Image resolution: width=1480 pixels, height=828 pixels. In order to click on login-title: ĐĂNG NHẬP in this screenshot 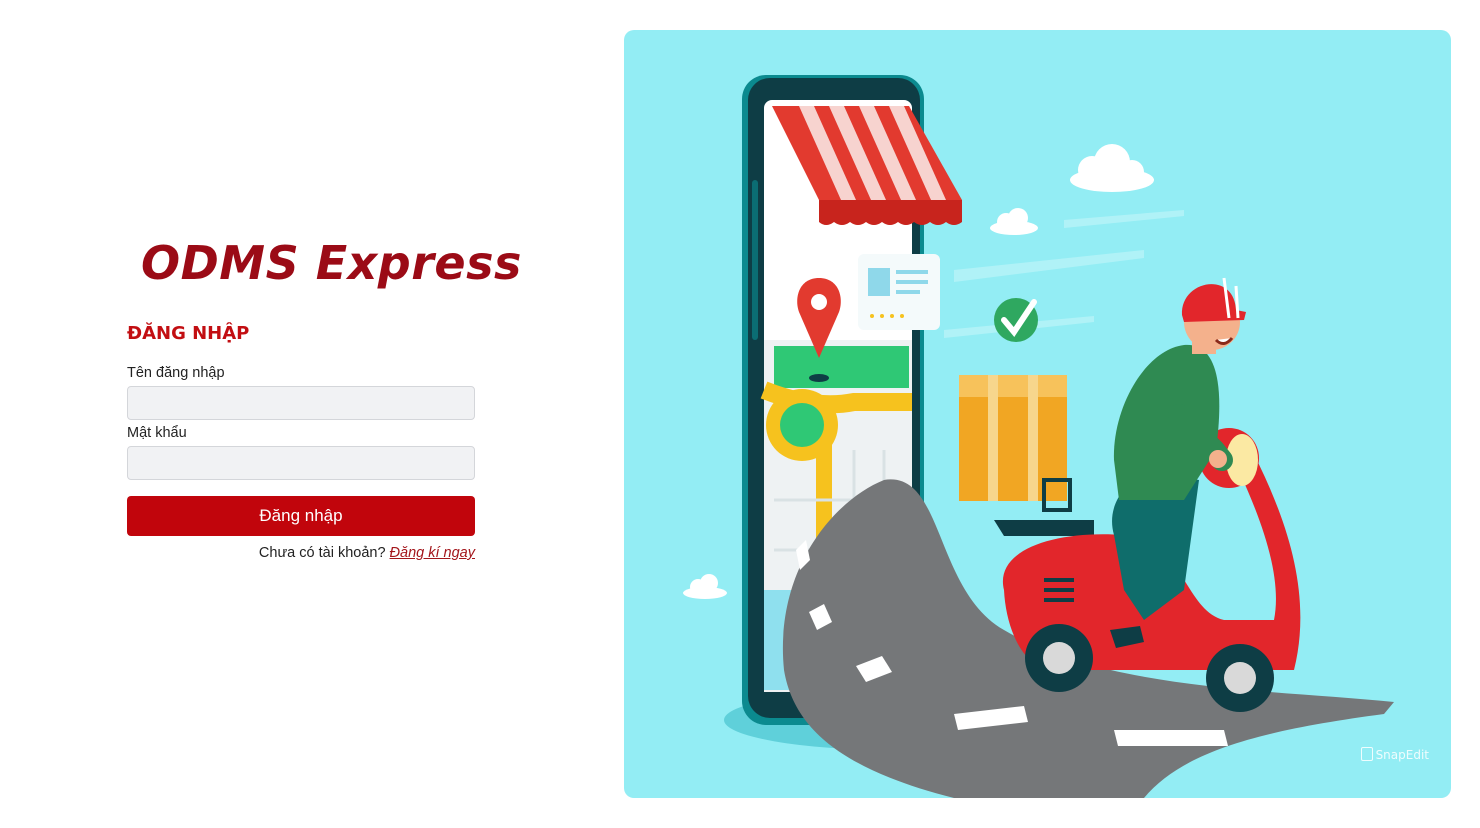, I will do `click(188, 333)`.